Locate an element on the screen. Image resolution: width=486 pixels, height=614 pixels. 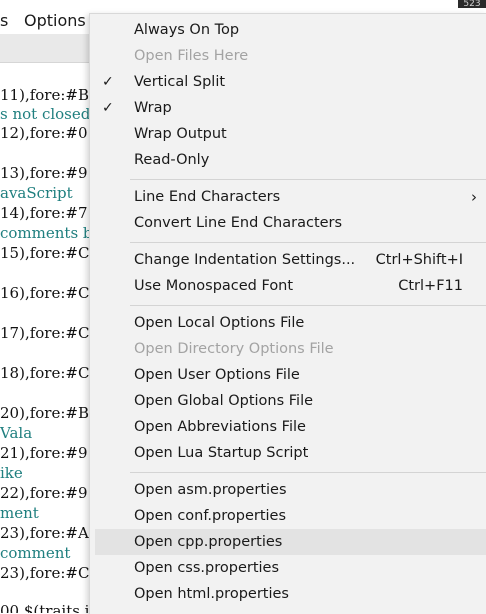
menu-item-open-abbreviations-file: Open Abbreviations File is located at coordinates (288, 427).